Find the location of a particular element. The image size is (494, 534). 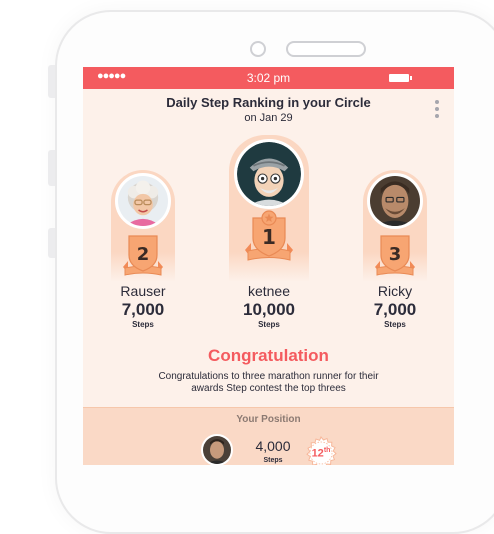

rank-badge-3: 3 is located at coordinates (395, 256).